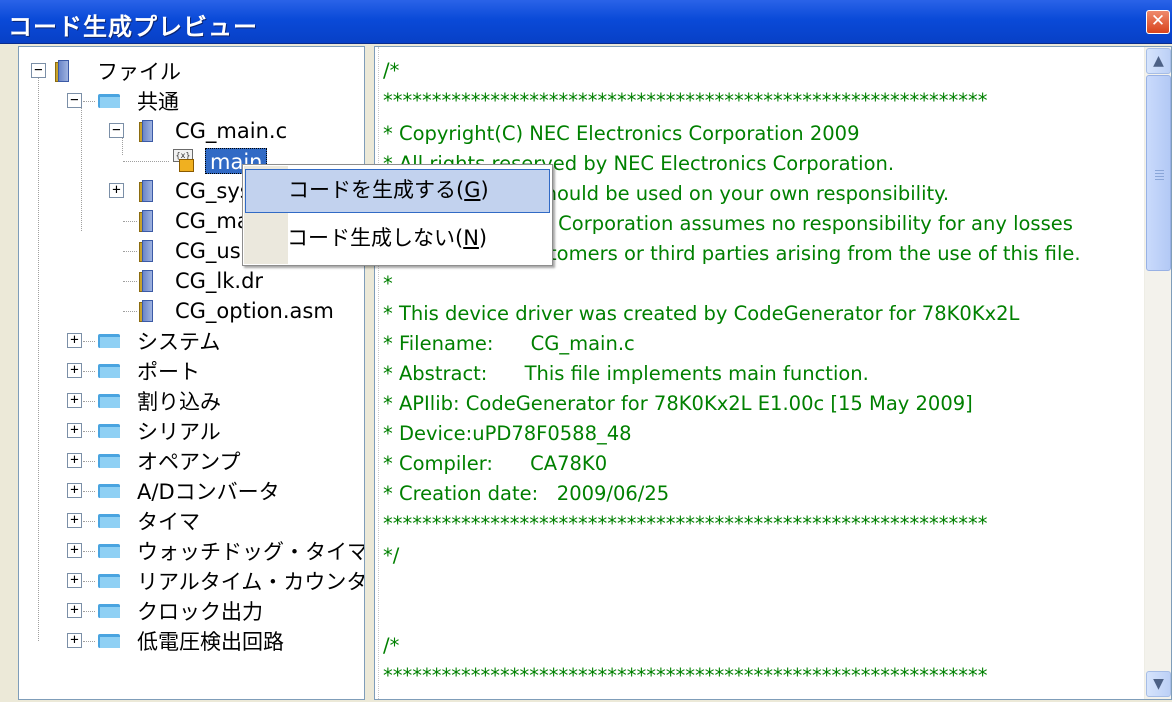 The height and width of the screenshot is (702, 1172). I want to click on menu-item-no-generate-code: コード生成しない(N), so click(397, 239).